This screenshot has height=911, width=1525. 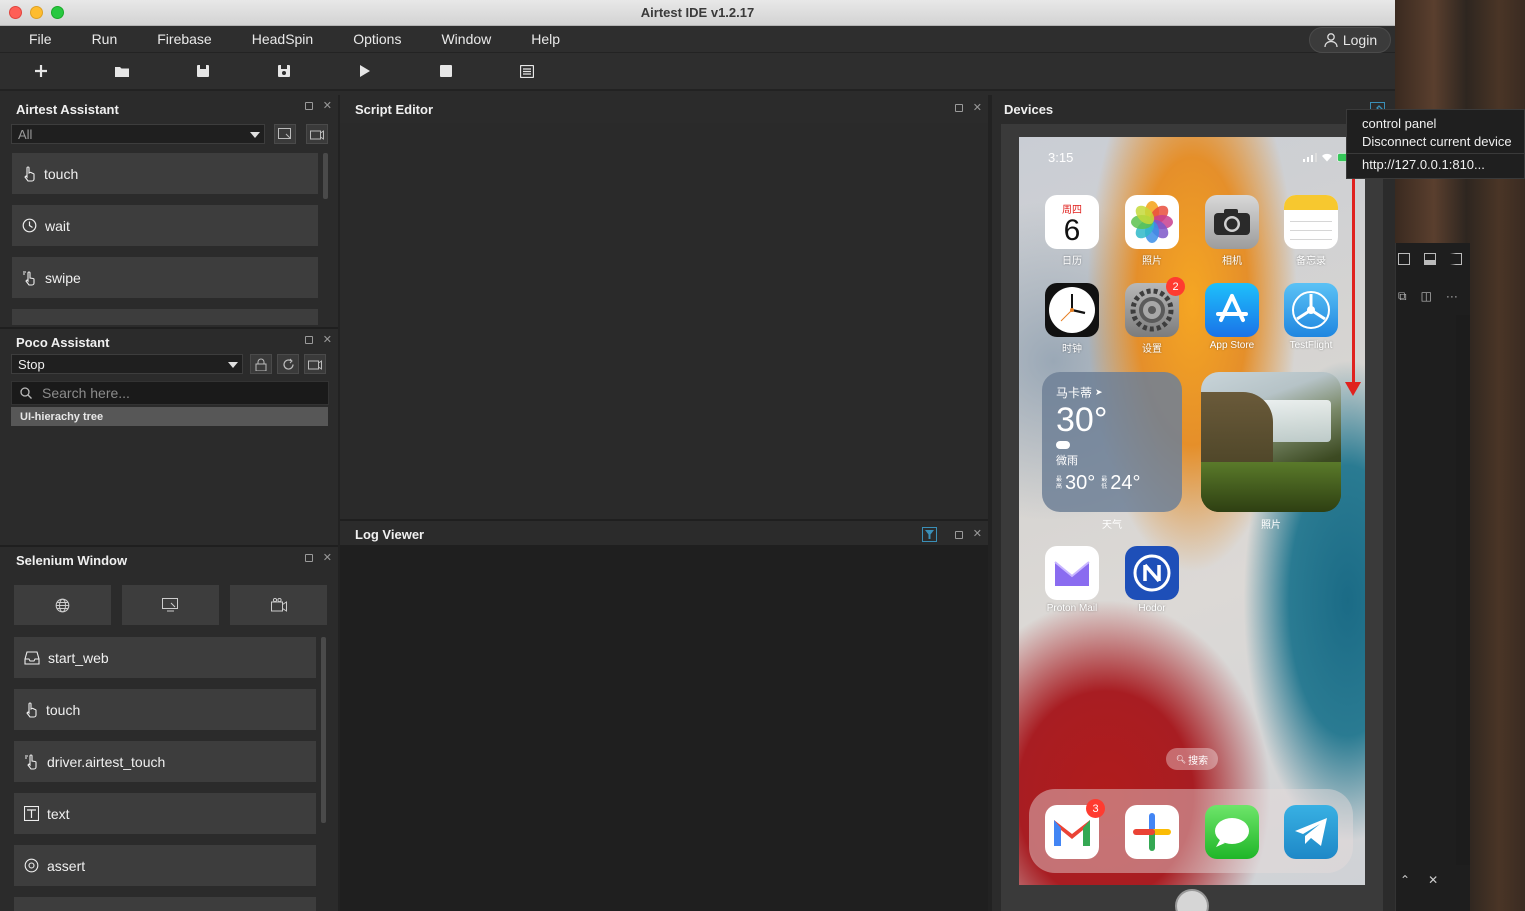 What do you see at coordinates (1426, 296) in the screenshot?
I see `split-icon: ◫` at bounding box center [1426, 296].